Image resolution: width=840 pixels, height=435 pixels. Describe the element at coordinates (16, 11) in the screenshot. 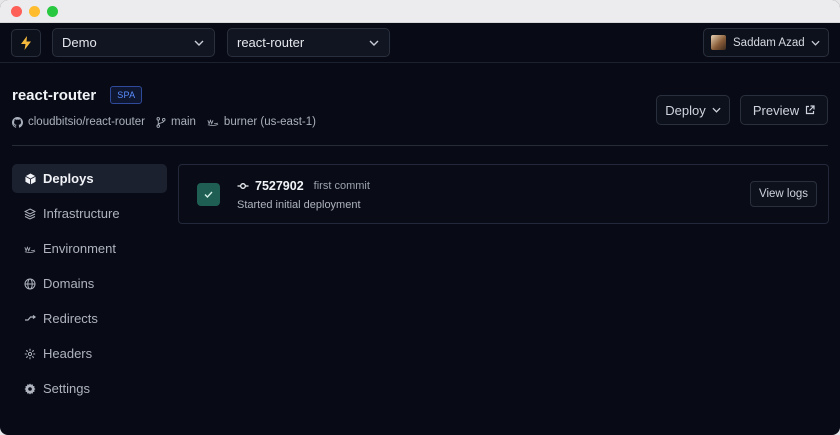

I see `close-window-button` at that location.